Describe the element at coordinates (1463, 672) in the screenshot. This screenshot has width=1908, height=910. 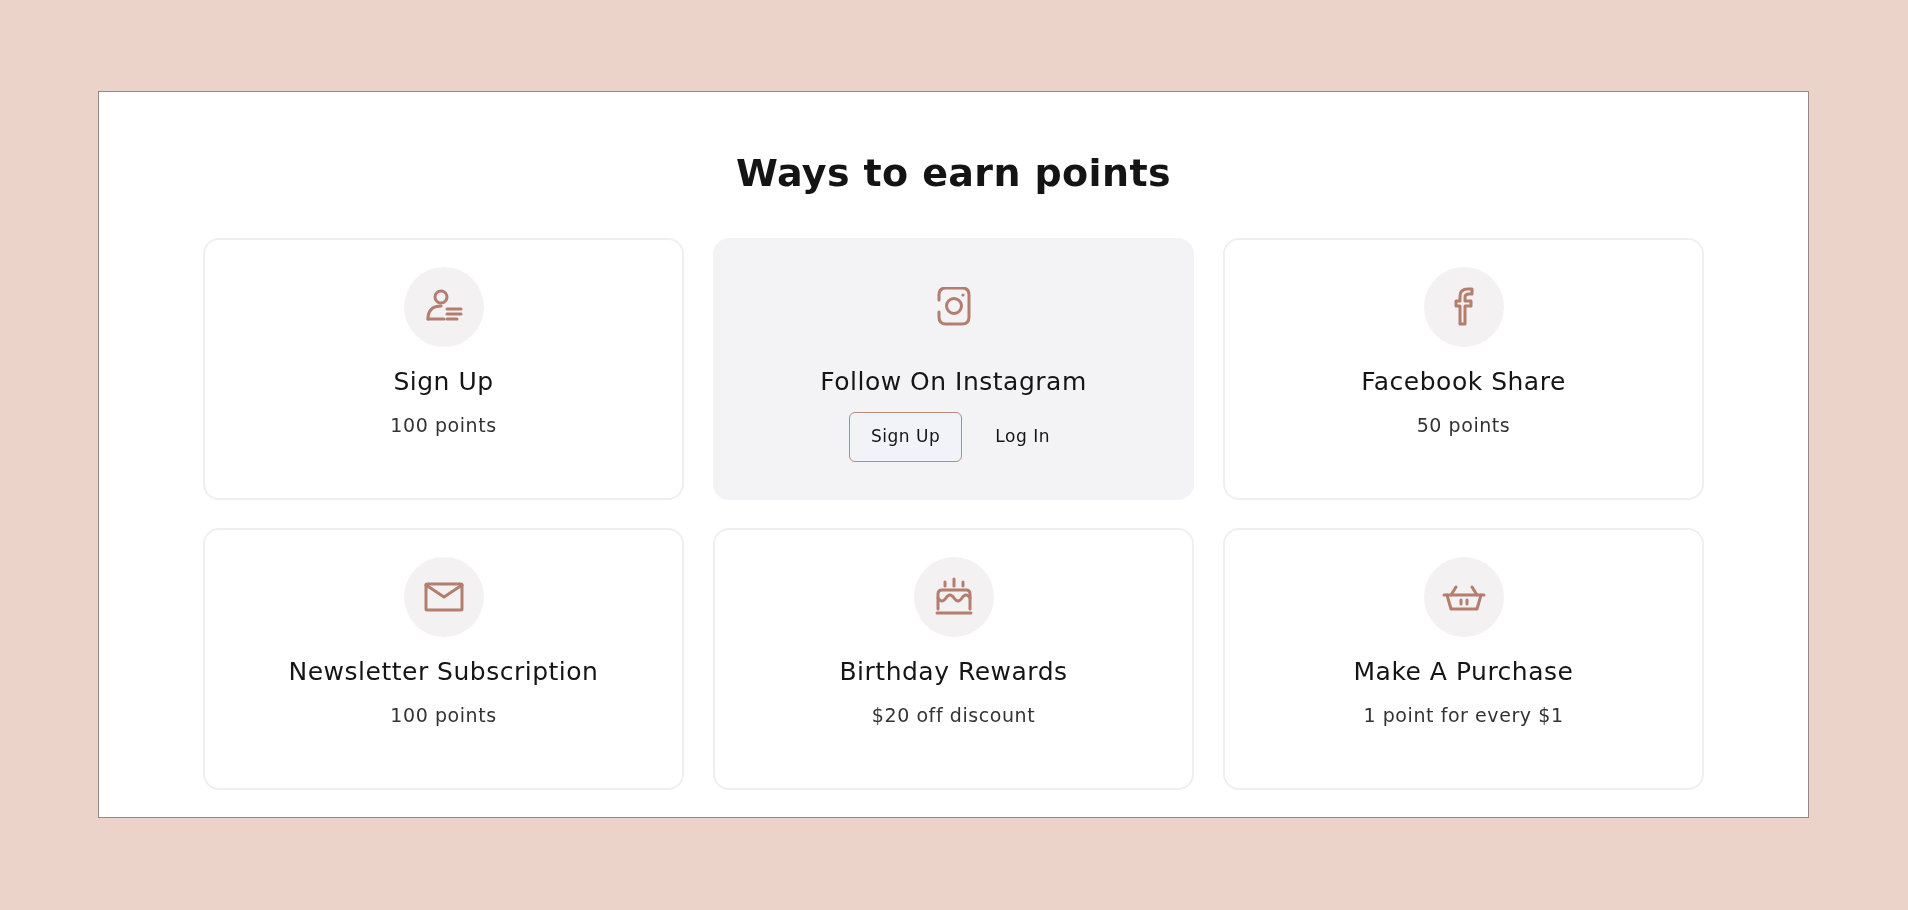
I see `card-title: Make A Purchase` at that location.